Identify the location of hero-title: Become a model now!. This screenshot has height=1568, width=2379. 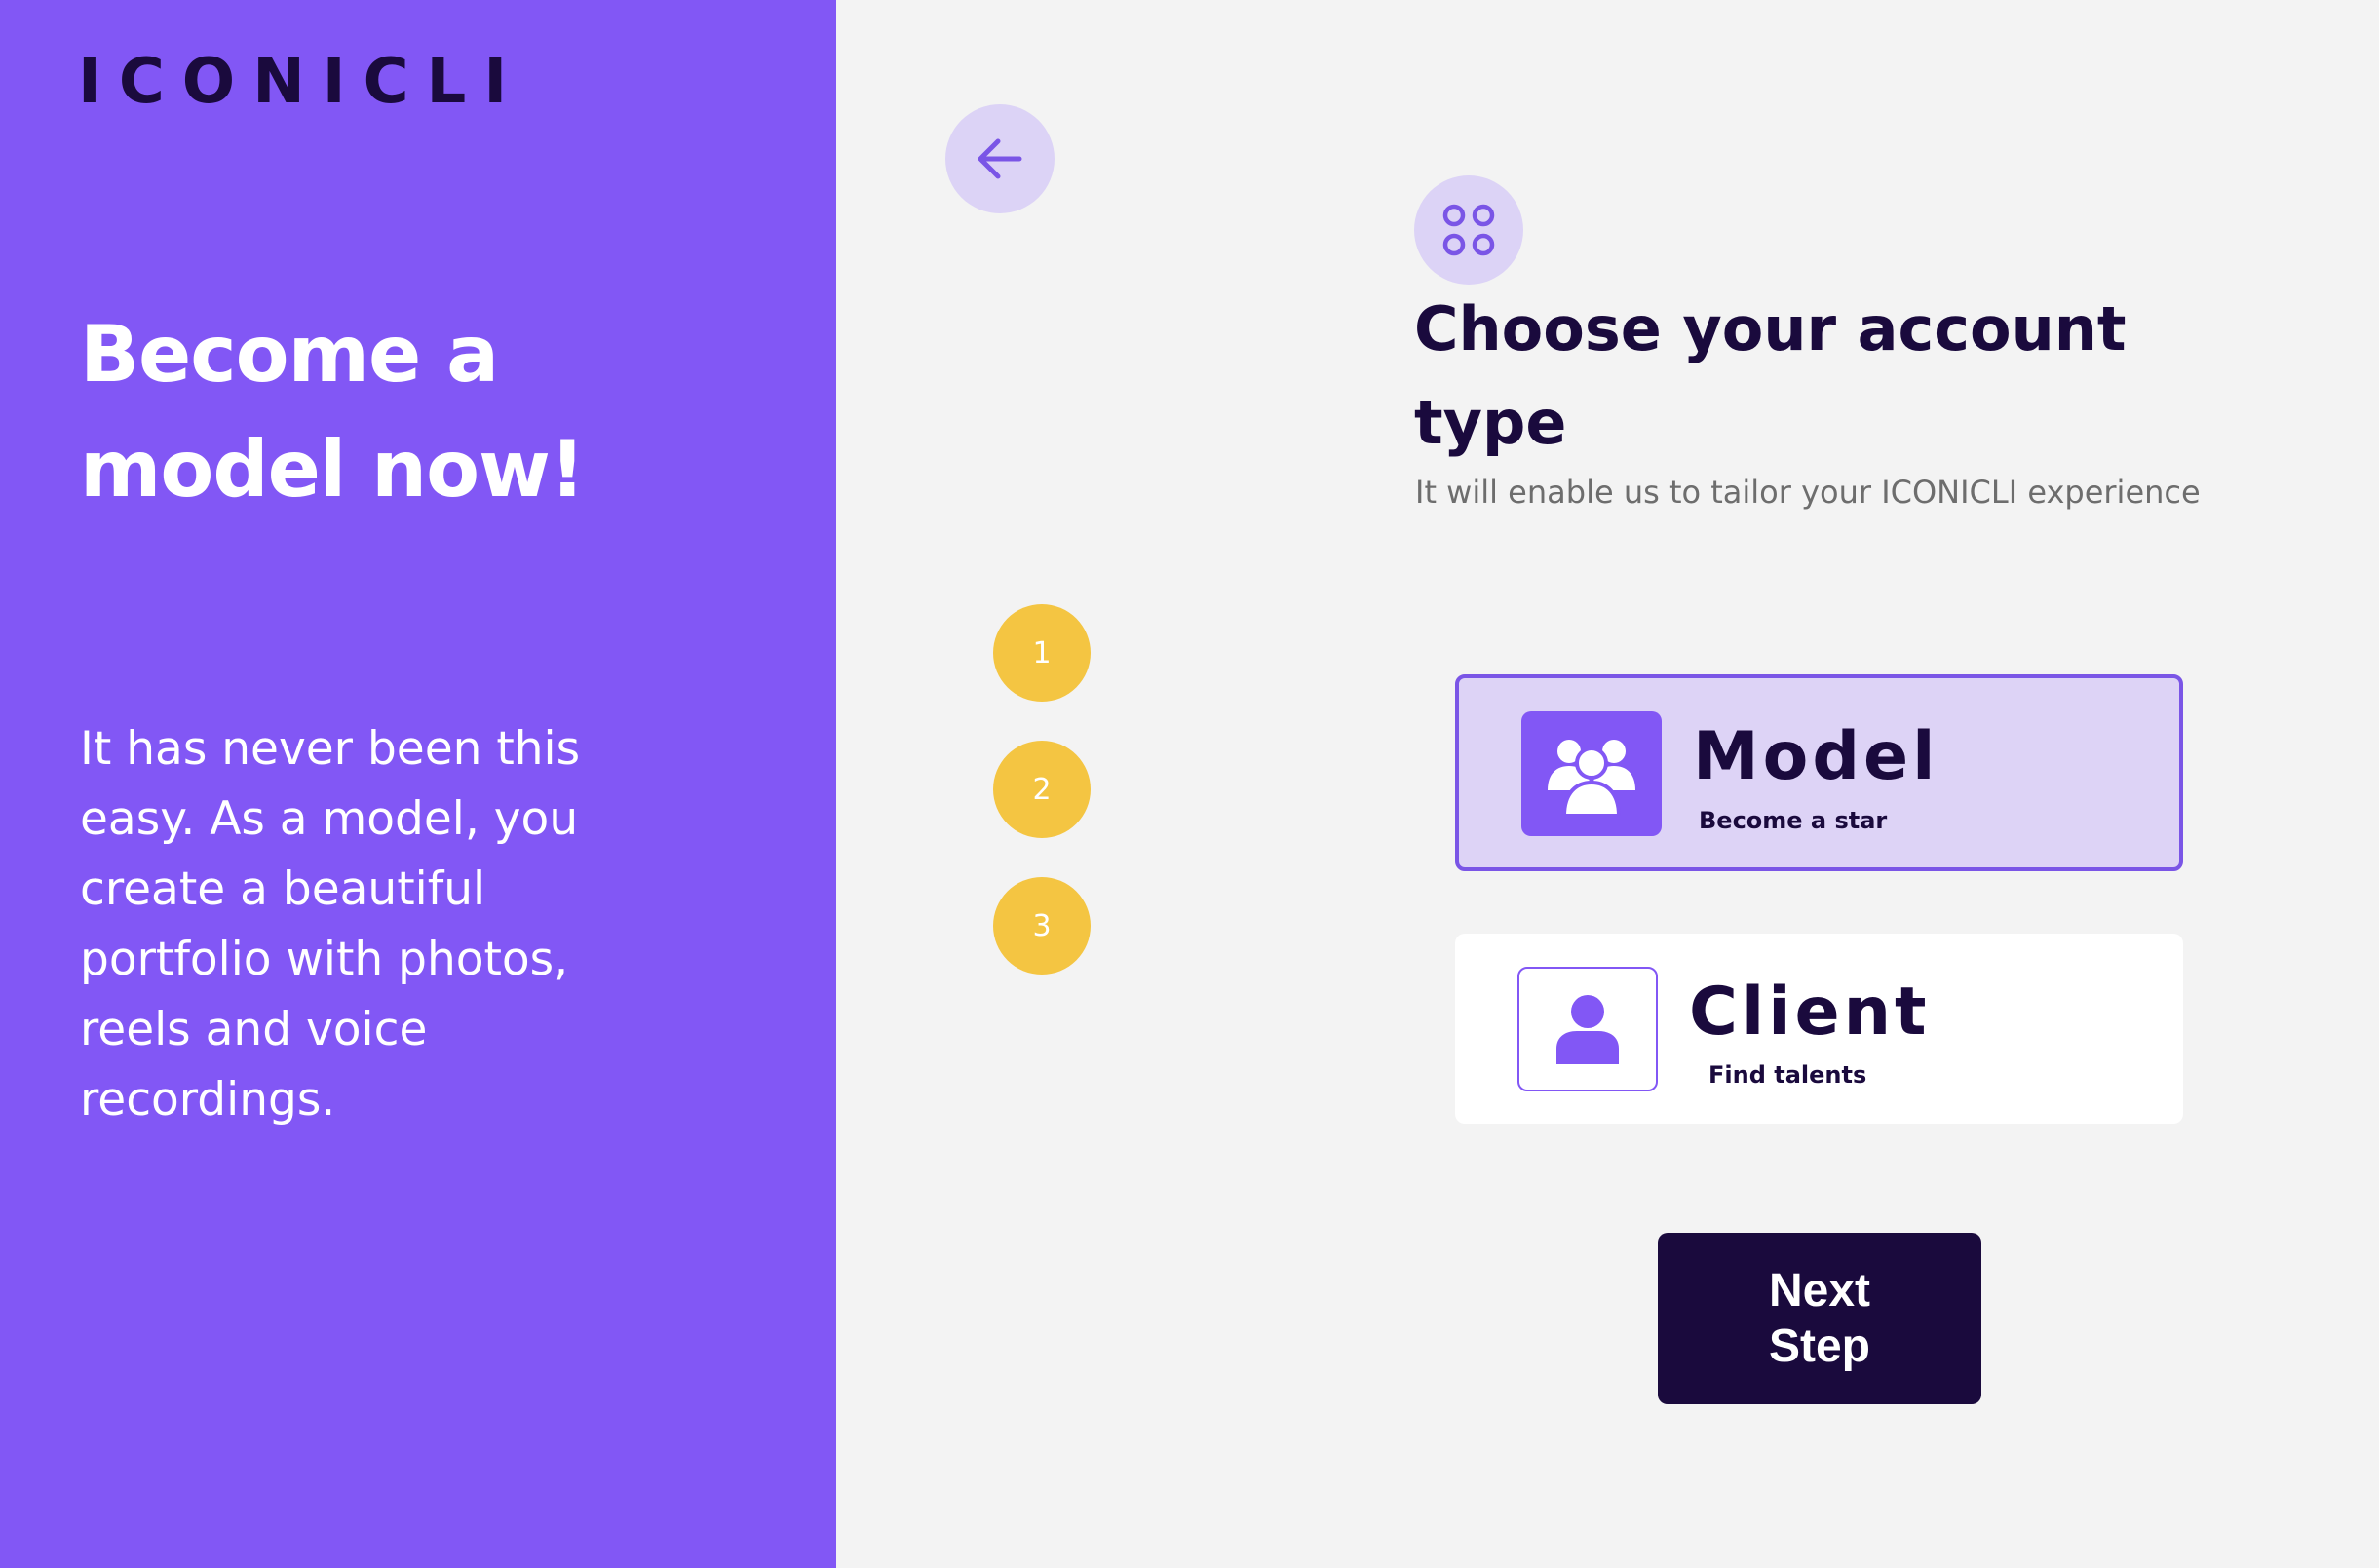
(332, 412).